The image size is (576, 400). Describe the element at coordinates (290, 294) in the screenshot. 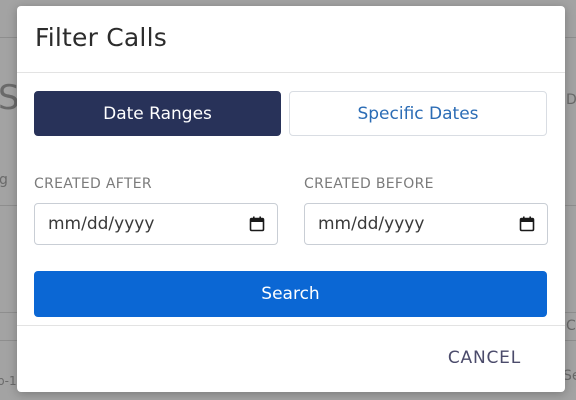

I see `search-button: Search` at that location.